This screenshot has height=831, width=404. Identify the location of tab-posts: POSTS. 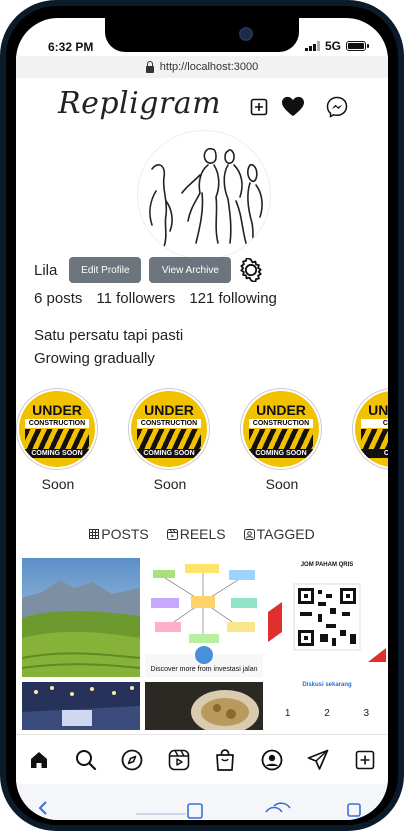
(119, 534).